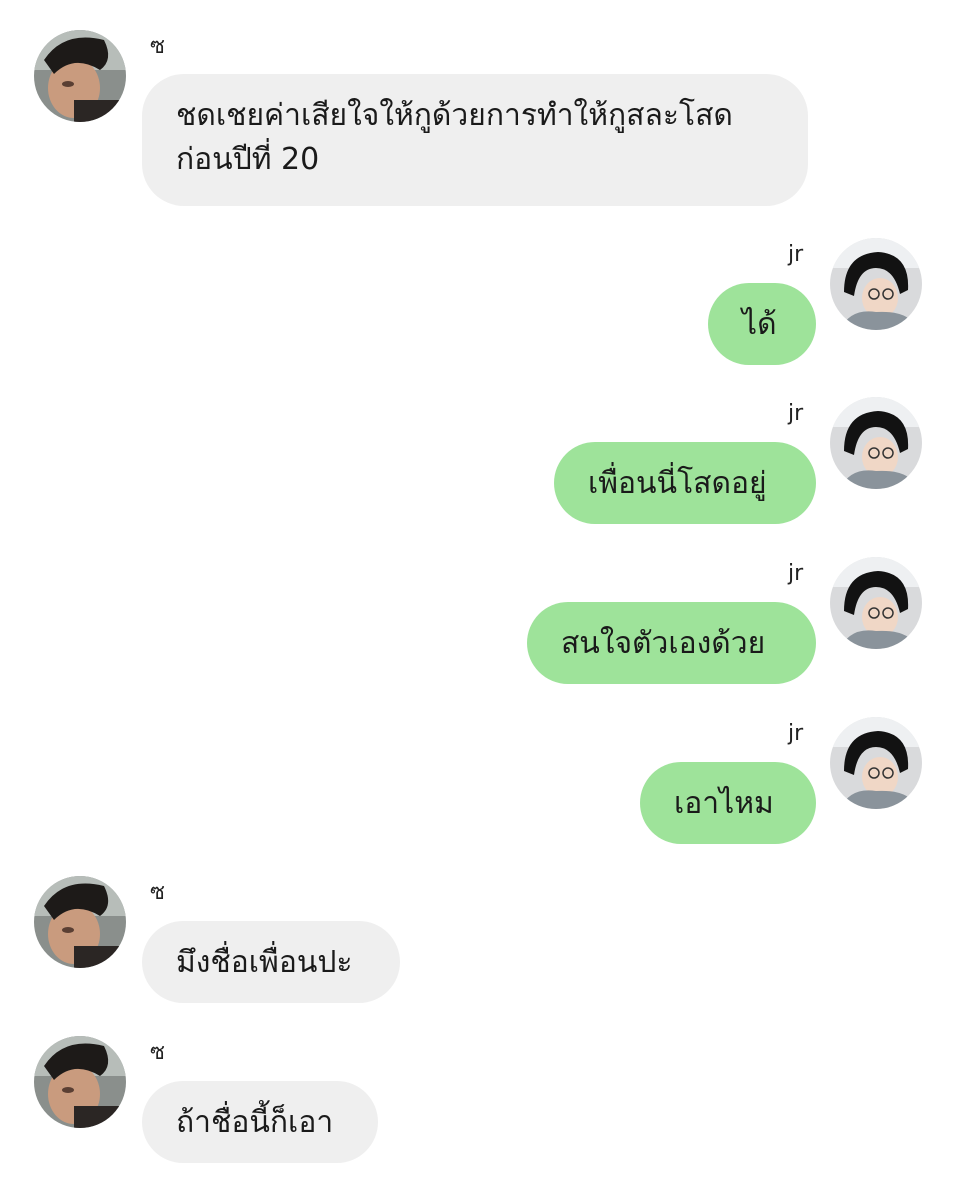 The image size is (957, 1200). I want to click on message-bubble: เพื่อนนี่โสดอยู่, so click(685, 483).